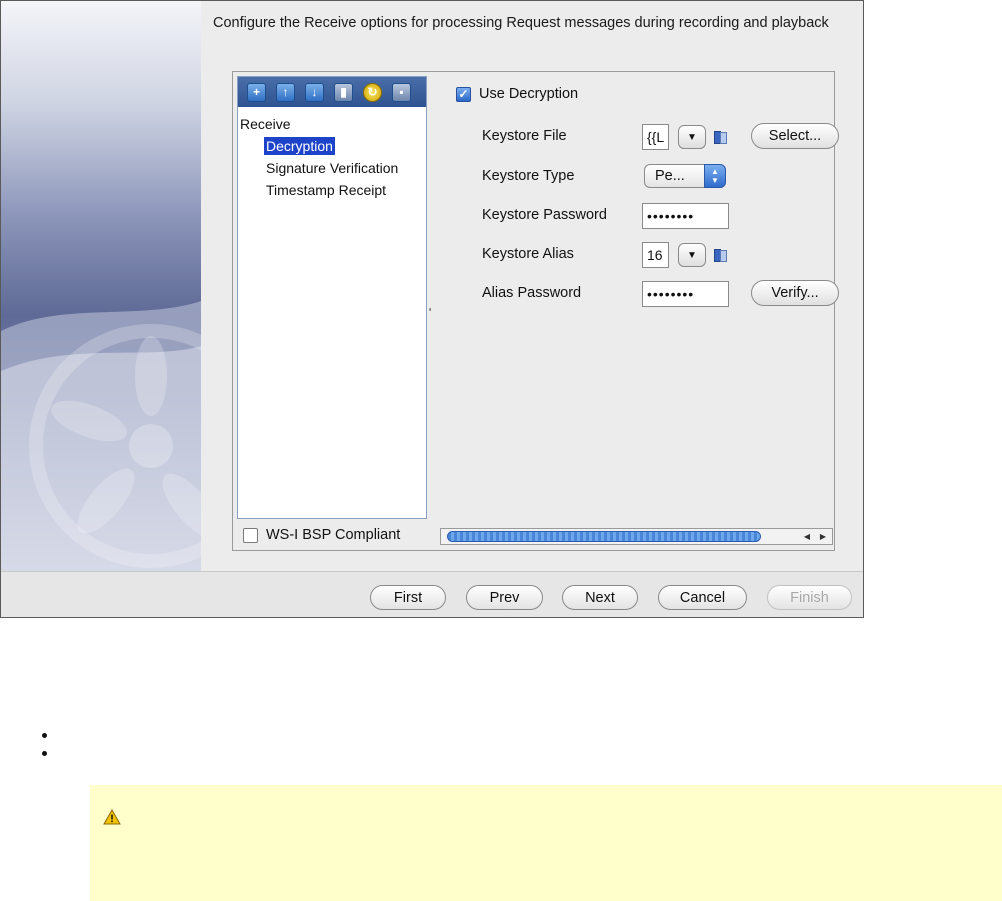 The width and height of the screenshot is (1002, 901). What do you see at coordinates (101, 436) in the screenshot?
I see `decorative-wheel-graphic` at bounding box center [101, 436].